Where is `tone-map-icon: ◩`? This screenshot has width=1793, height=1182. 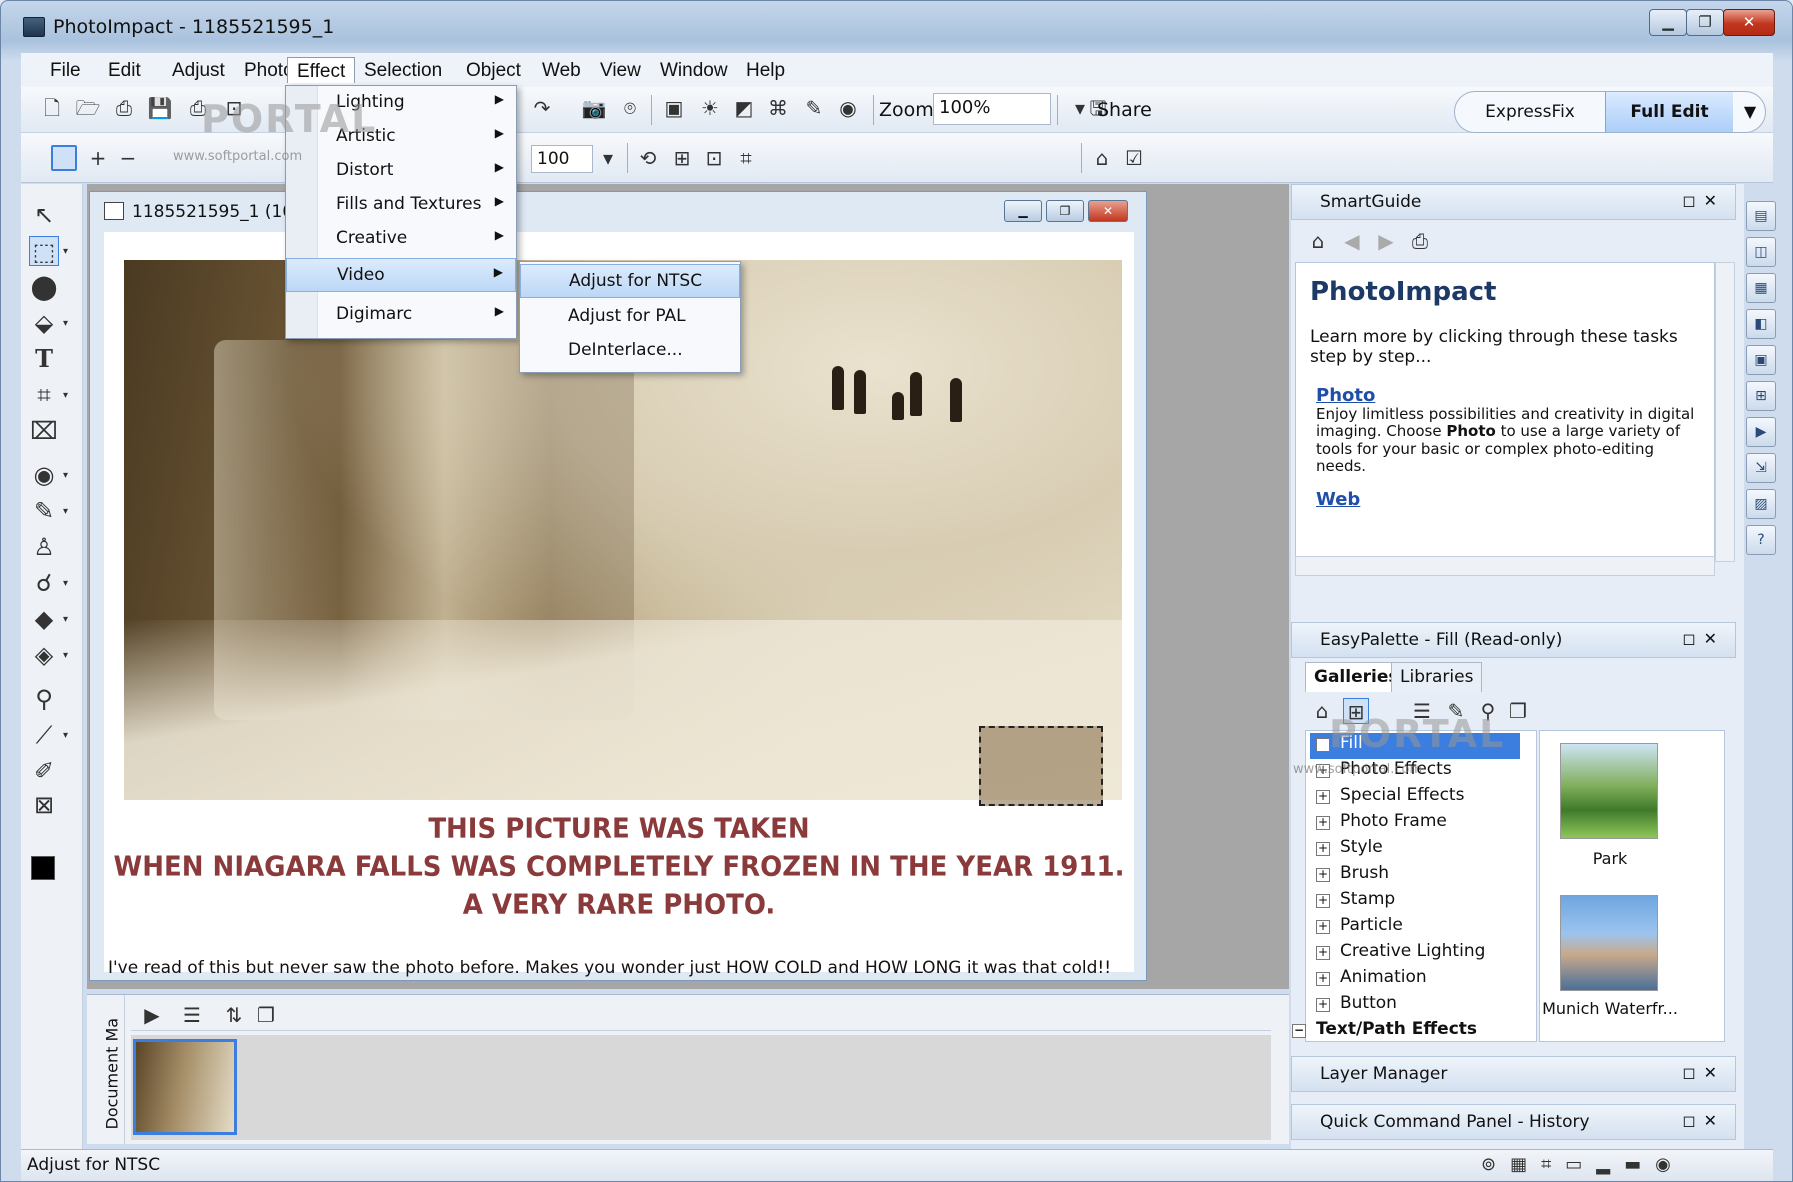 tone-map-icon: ◩ is located at coordinates (744, 108).